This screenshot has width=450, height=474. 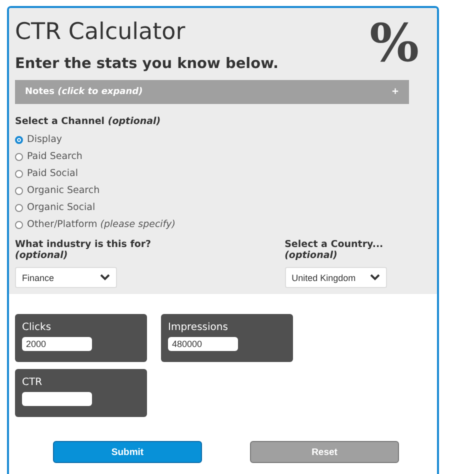 I want to click on field-label: CTR, so click(x=33, y=382).